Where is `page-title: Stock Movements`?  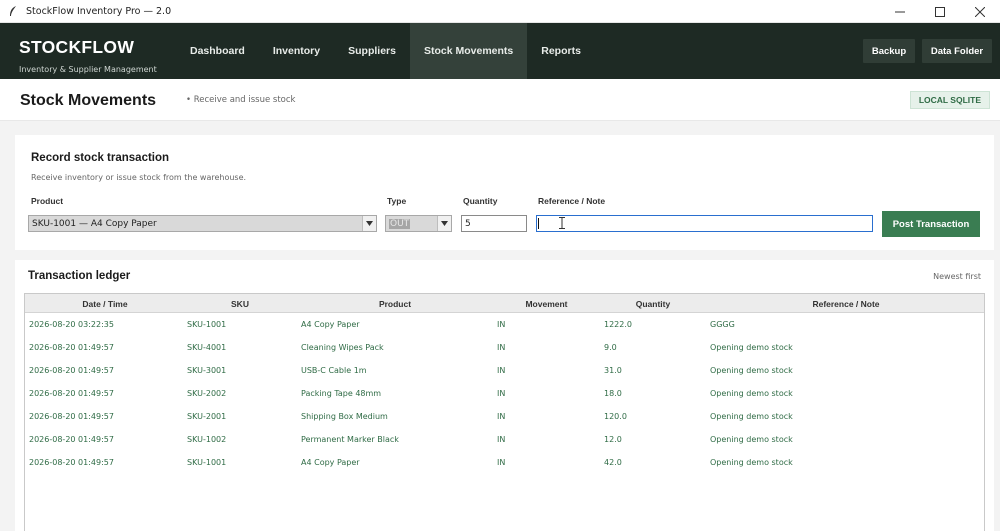
page-title: Stock Movements is located at coordinates (88, 100).